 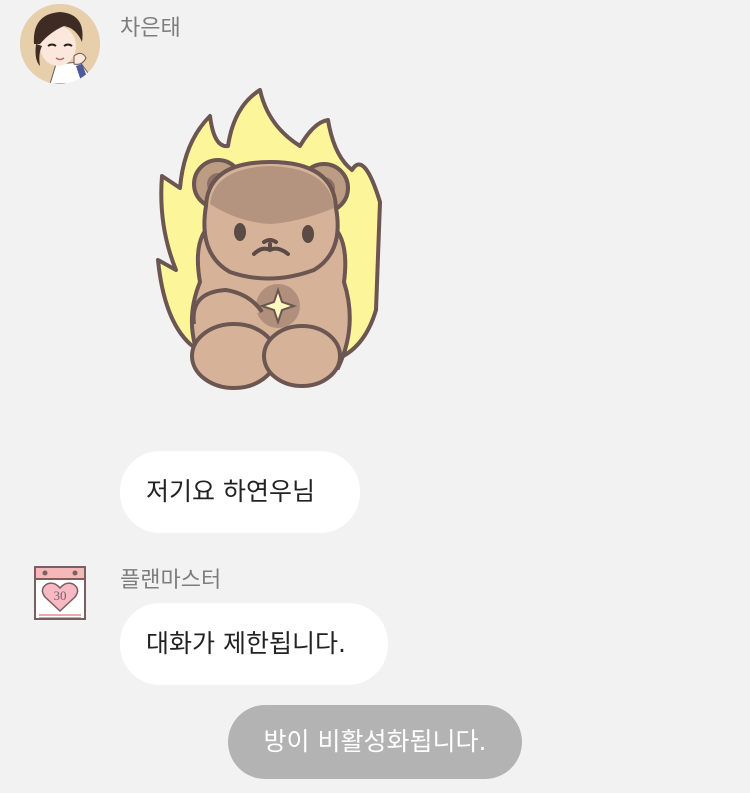 I want to click on anime-boy-avatar-icon, so click(x=60, y=44).